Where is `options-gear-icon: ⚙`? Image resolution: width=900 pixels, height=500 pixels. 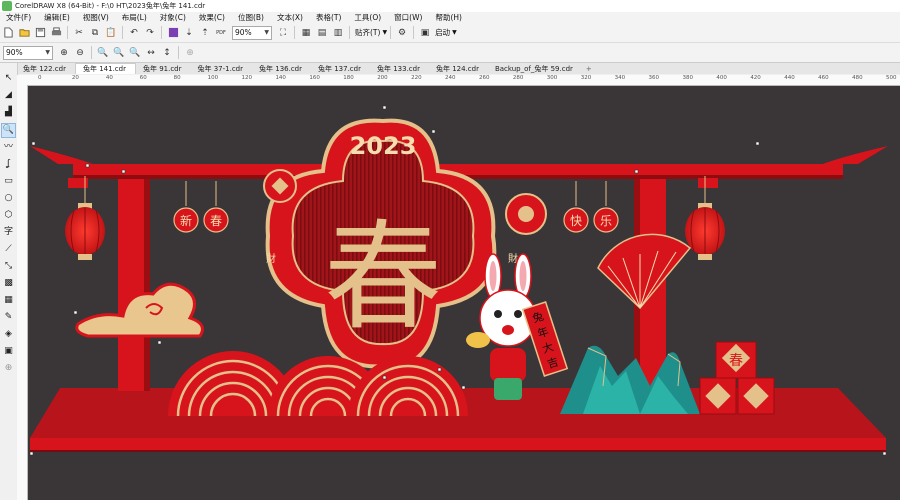 options-gear-icon: ⚙ is located at coordinates (402, 32).